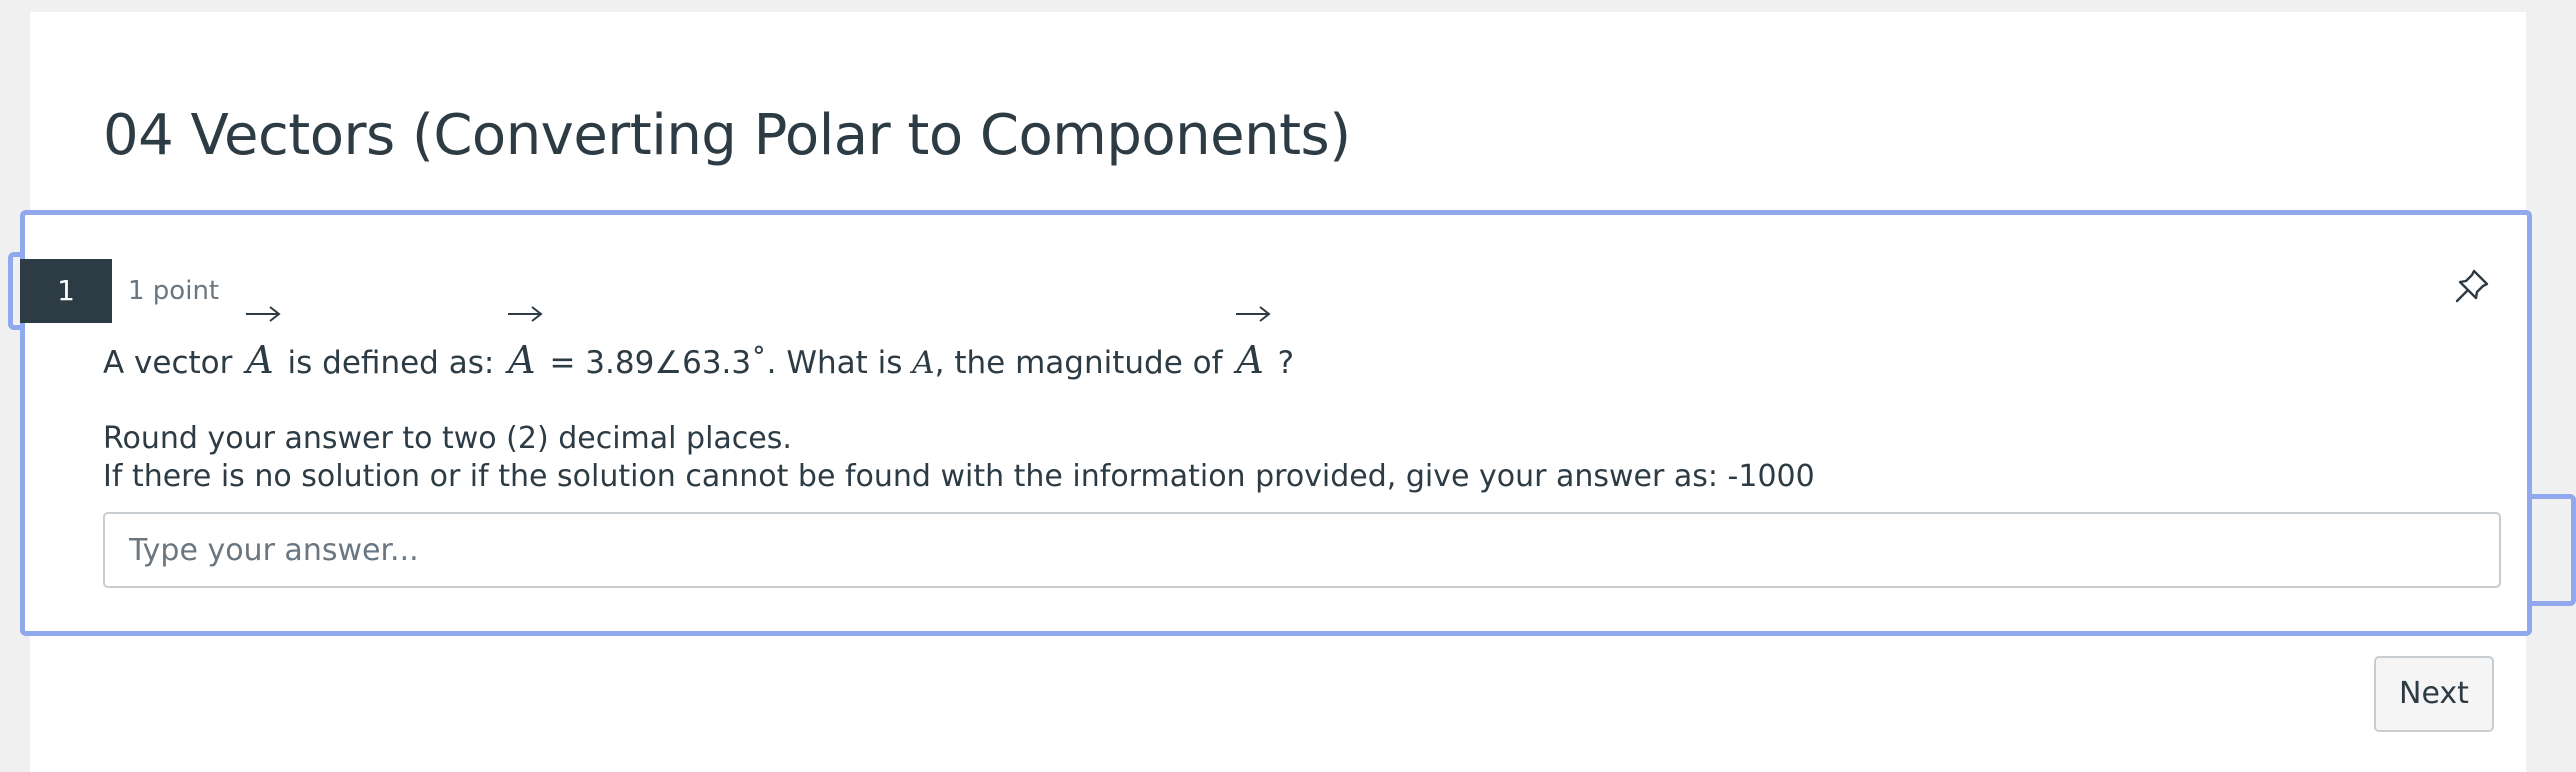 The height and width of the screenshot is (772, 2576). I want to click on answer-input, so click(1302, 550).